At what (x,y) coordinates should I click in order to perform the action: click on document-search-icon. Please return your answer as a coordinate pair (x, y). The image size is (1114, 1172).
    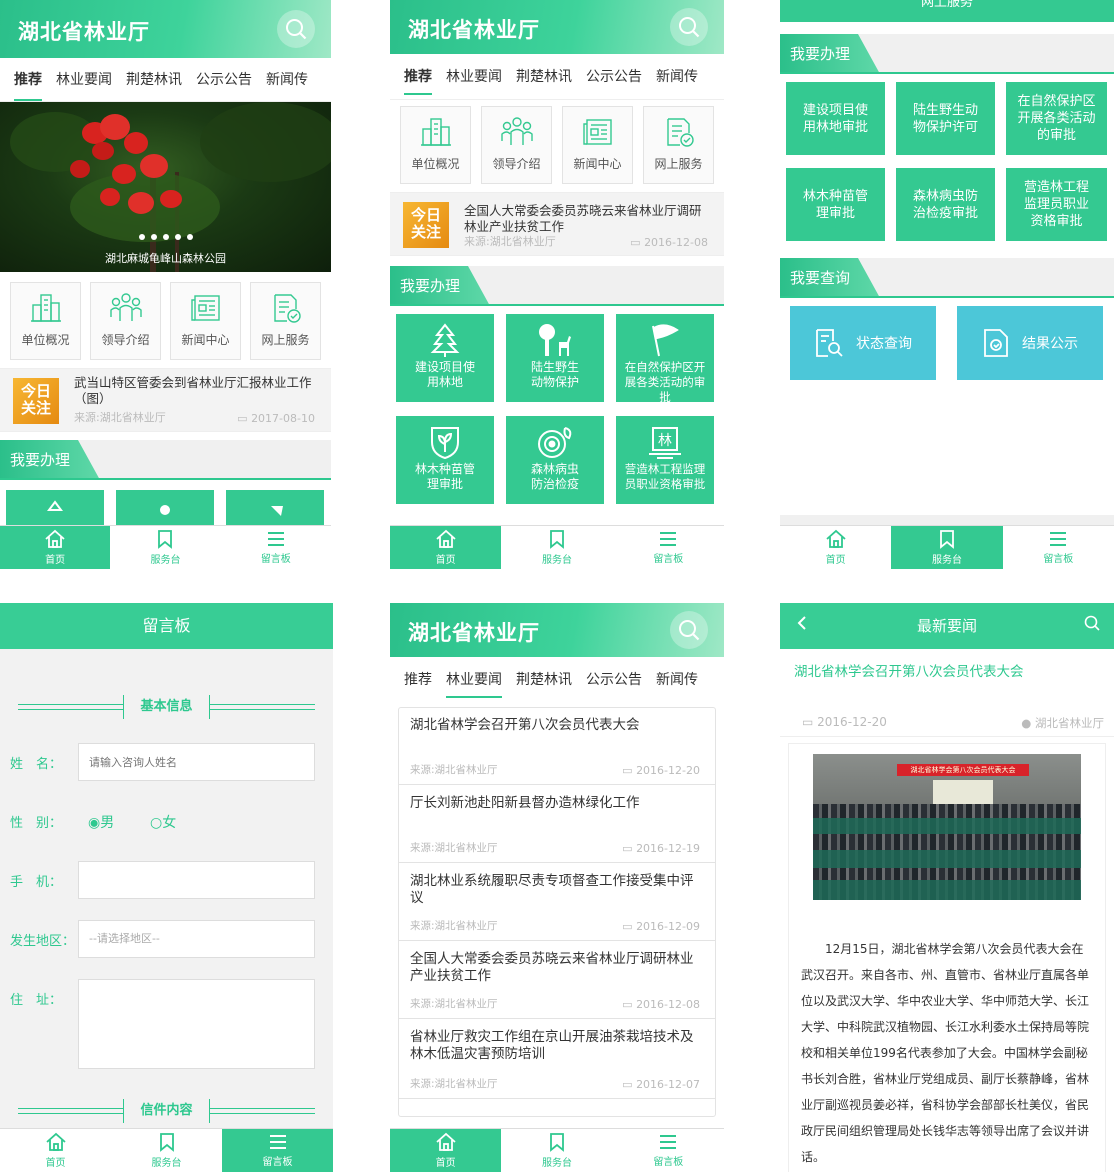
    Looking at the image, I should click on (829, 343).